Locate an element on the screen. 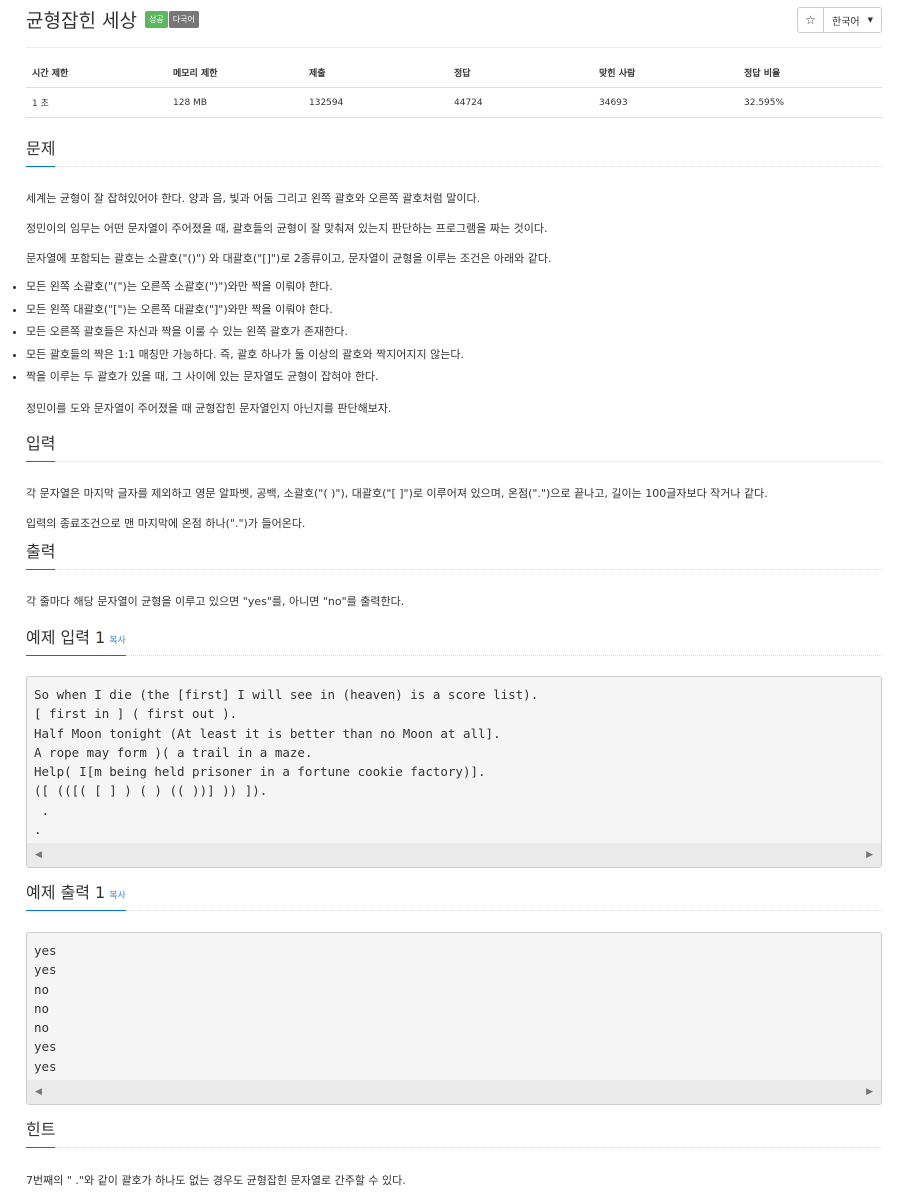  input-paragraph-2: 입력의 종료조건으로 맨 마지막에 온점 하나(".")가 들어온다. is located at coordinates (166, 523).